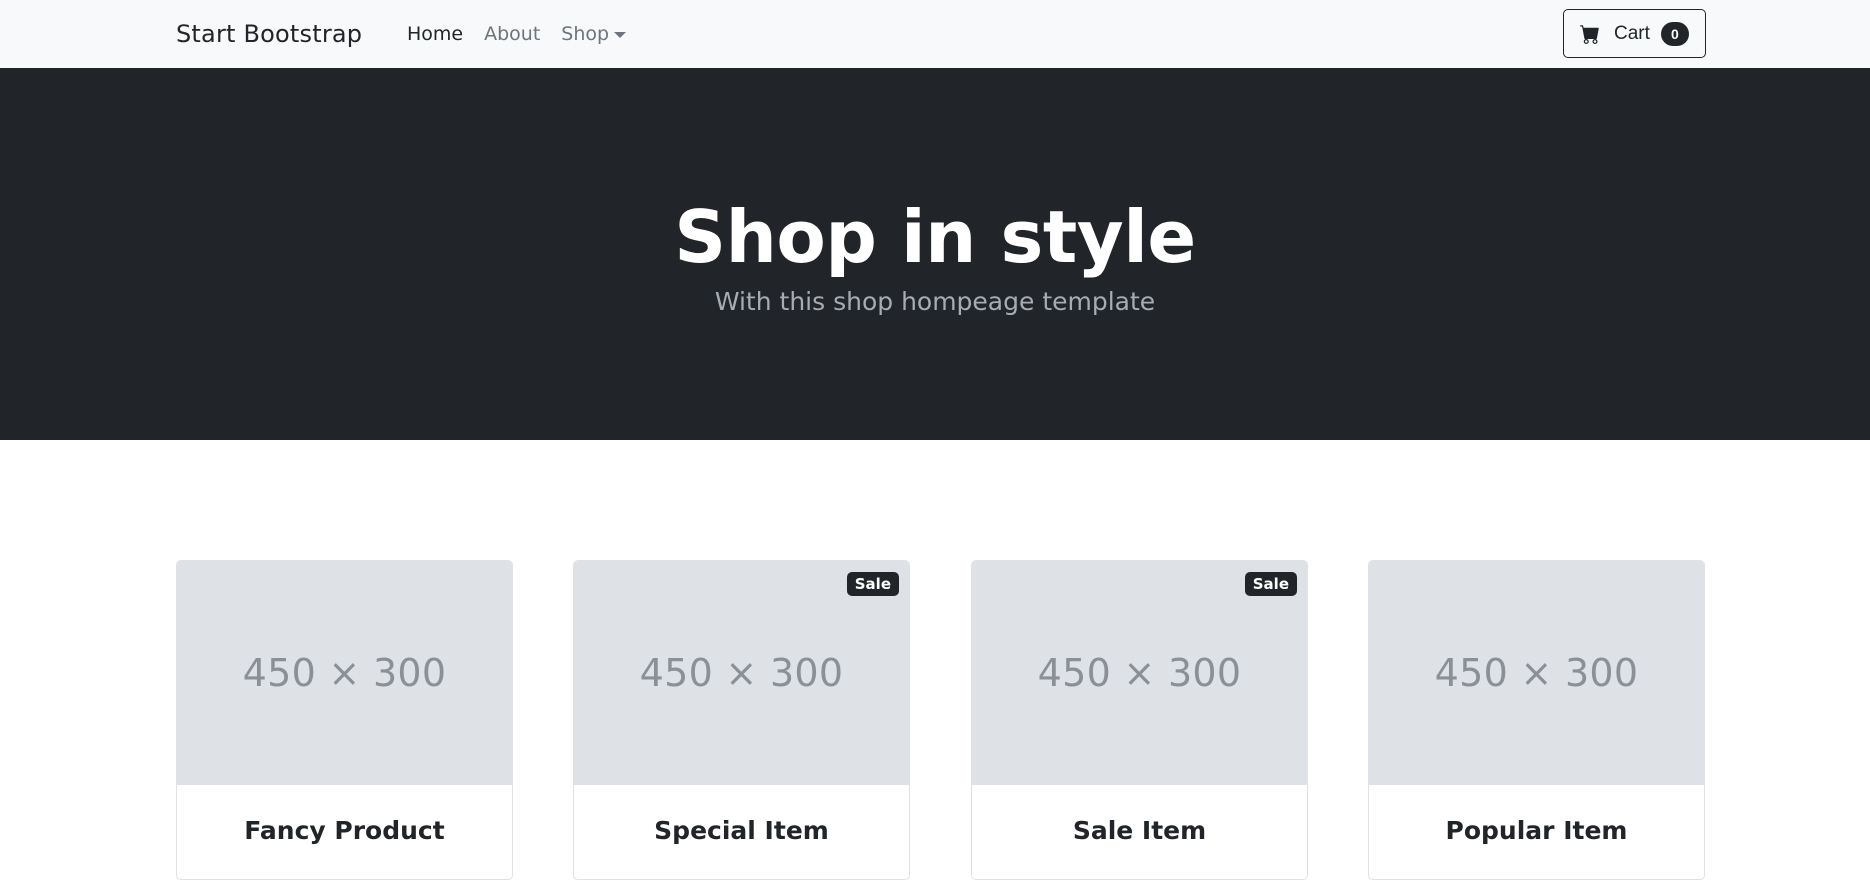 This screenshot has height=880, width=1870. I want to click on nav-shop-dropdown: Shop, so click(594, 34).